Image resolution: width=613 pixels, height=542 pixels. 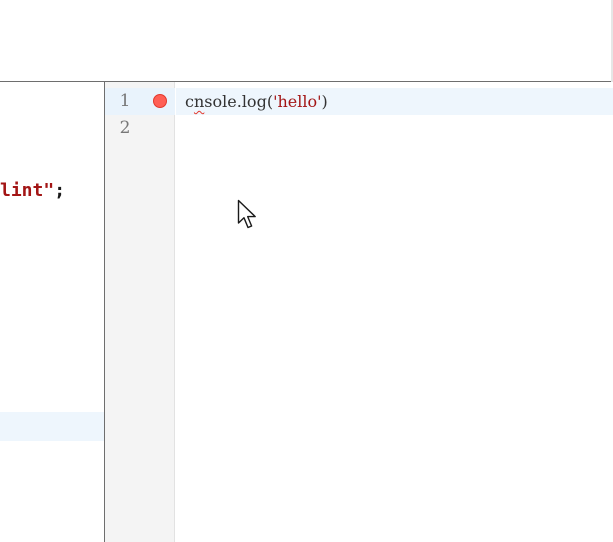 What do you see at coordinates (140, 312) in the screenshot?
I see `editor-gutter` at bounding box center [140, 312].